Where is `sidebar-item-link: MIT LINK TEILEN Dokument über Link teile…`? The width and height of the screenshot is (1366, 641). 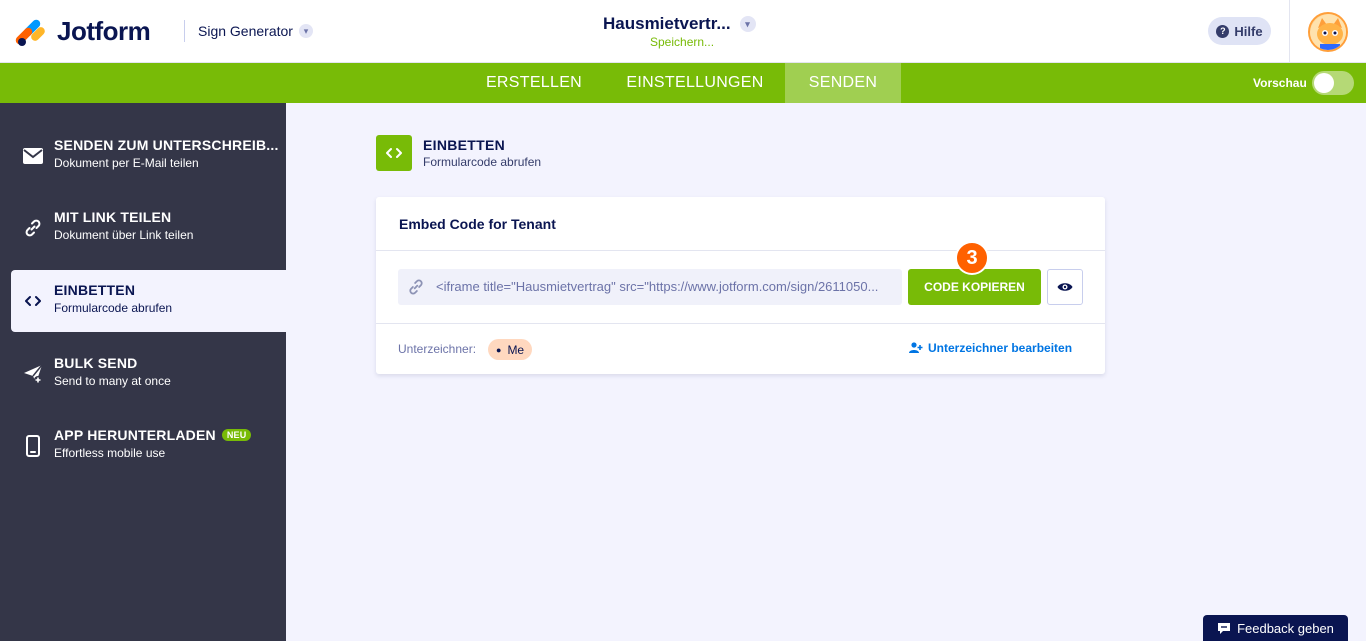
sidebar-item-link: MIT LINK TEILEN Dokument über Link teile… is located at coordinates (143, 228).